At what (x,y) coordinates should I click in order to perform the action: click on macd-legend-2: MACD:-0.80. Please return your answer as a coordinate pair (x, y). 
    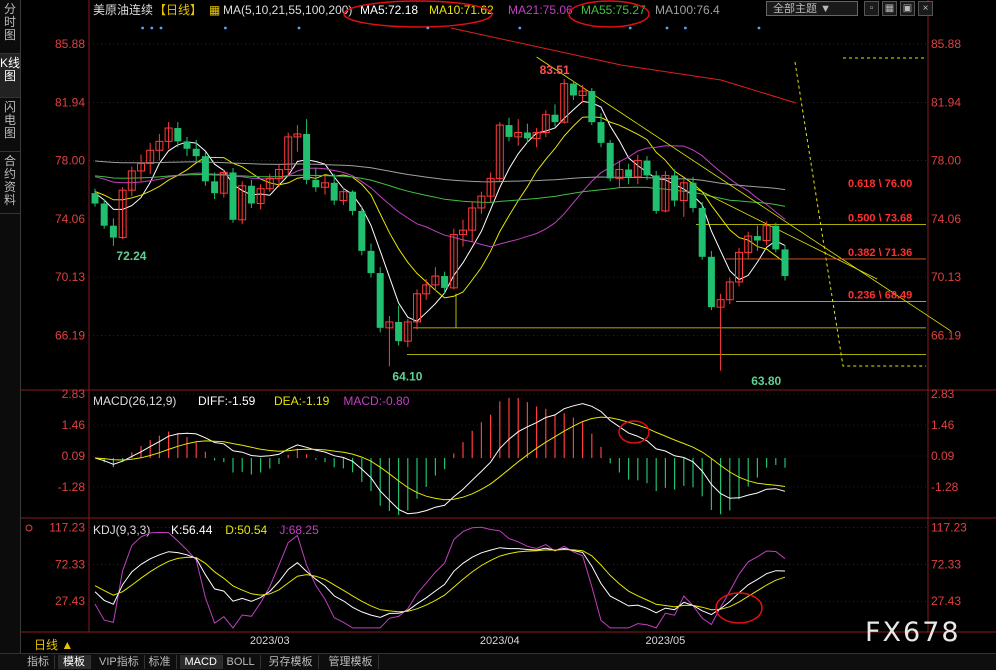
    Looking at the image, I should click on (376, 401).